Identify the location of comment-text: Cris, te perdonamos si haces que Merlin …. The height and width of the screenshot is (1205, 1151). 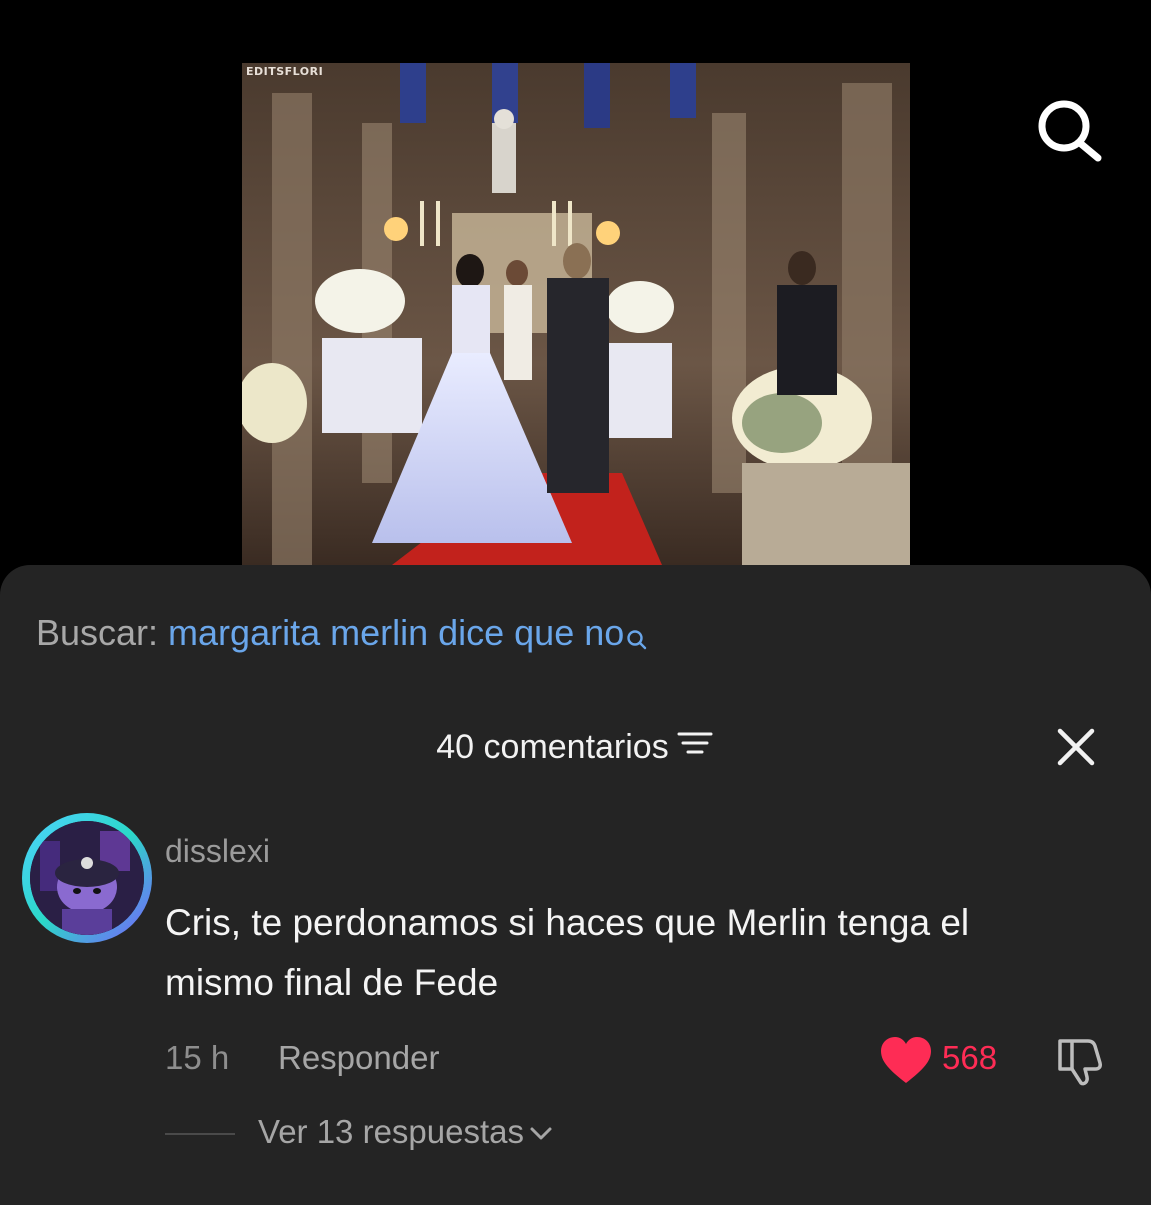
(567, 952).